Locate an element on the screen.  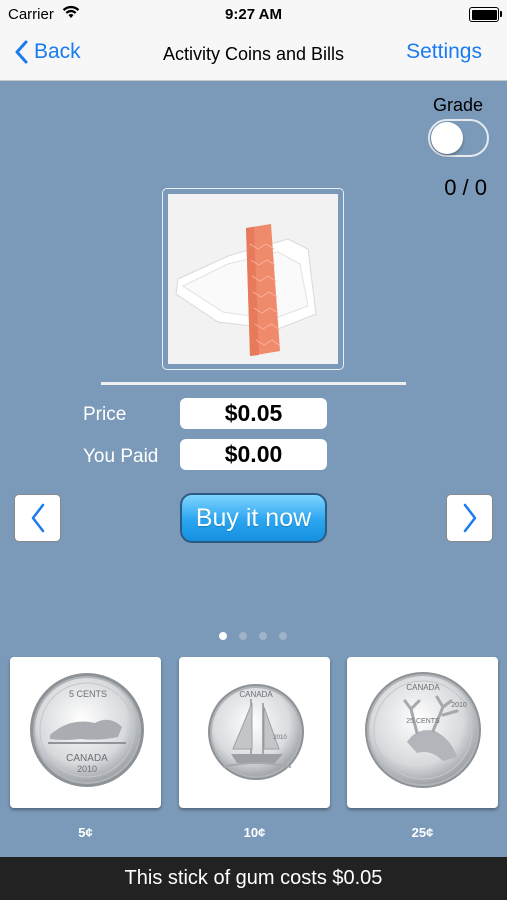
navigation-bar: Back Activity Coins and Bills Settings is located at coordinates (253, 54).